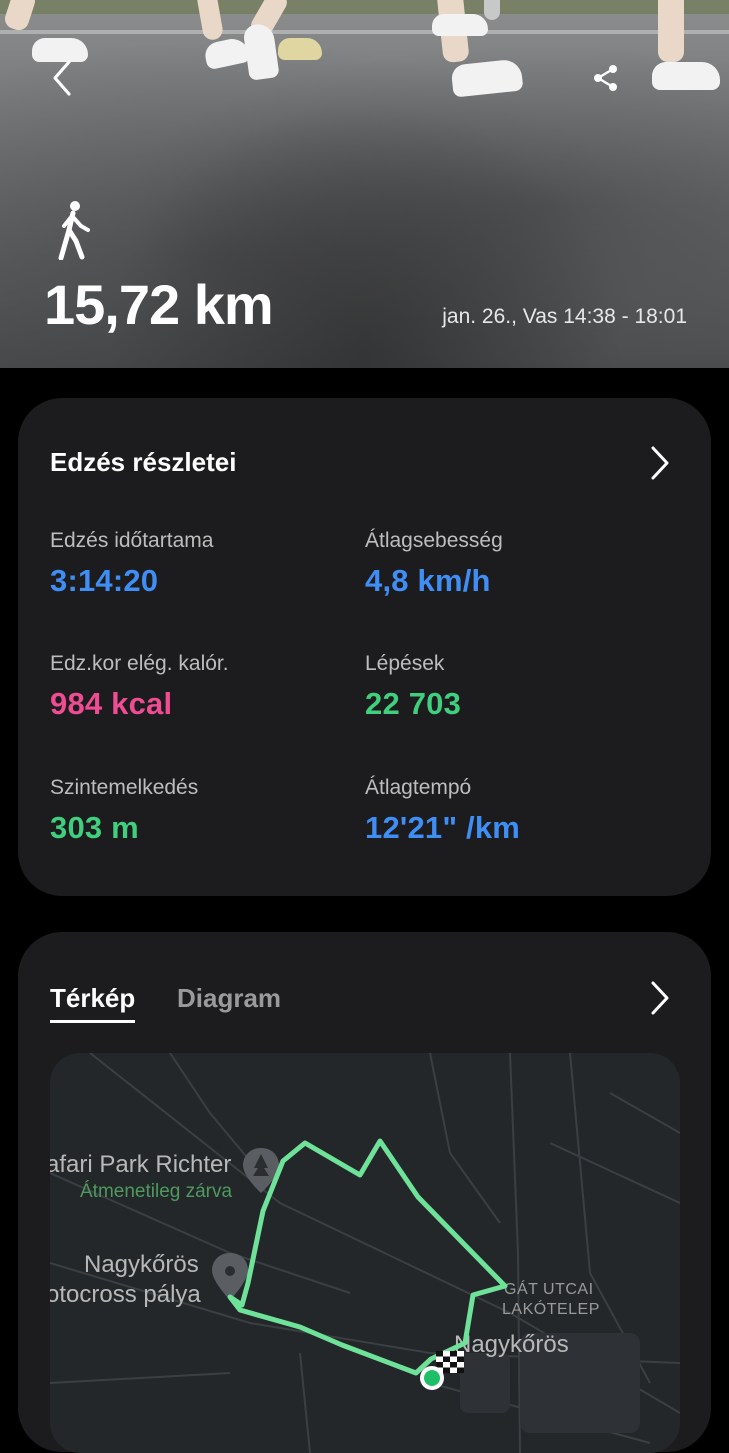 This screenshot has width=729, height=1453. What do you see at coordinates (434, 540) in the screenshot?
I see `stat-label: Átlagsebesség` at bounding box center [434, 540].